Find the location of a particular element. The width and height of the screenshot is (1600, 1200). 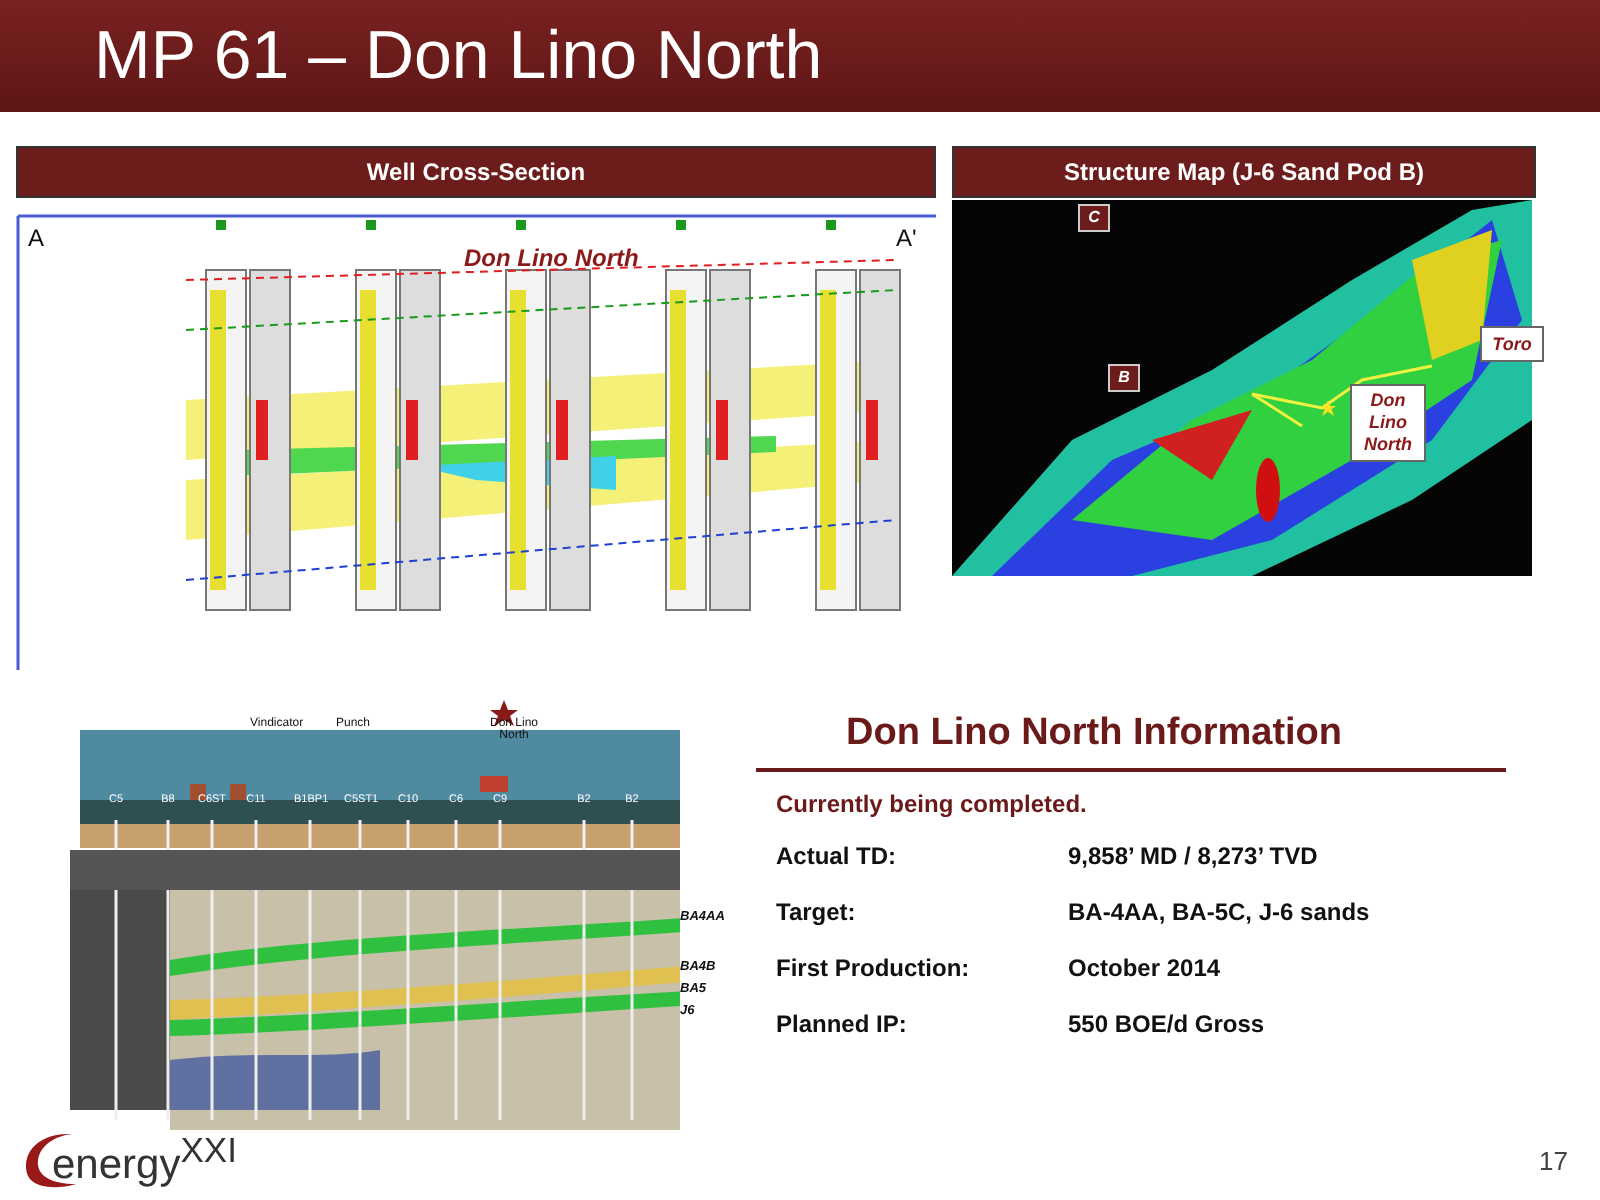

field-label: Planned IP: is located at coordinates (842, 1026).